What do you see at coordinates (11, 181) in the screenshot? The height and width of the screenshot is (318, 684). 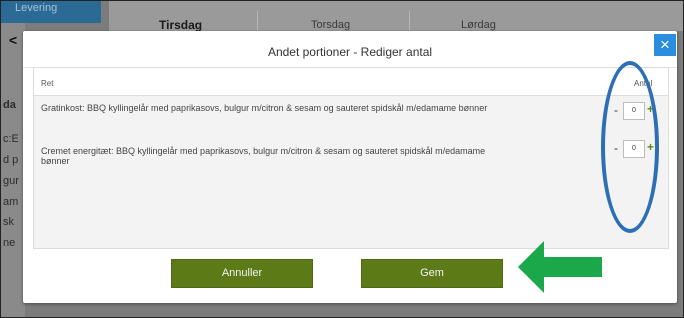 I see `background-text-fragment: gur` at bounding box center [11, 181].